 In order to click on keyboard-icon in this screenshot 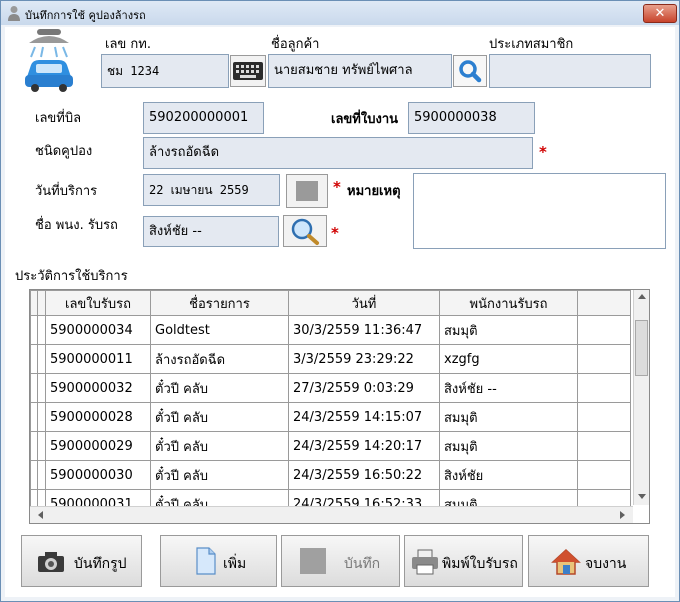, I will do `click(248, 71)`.